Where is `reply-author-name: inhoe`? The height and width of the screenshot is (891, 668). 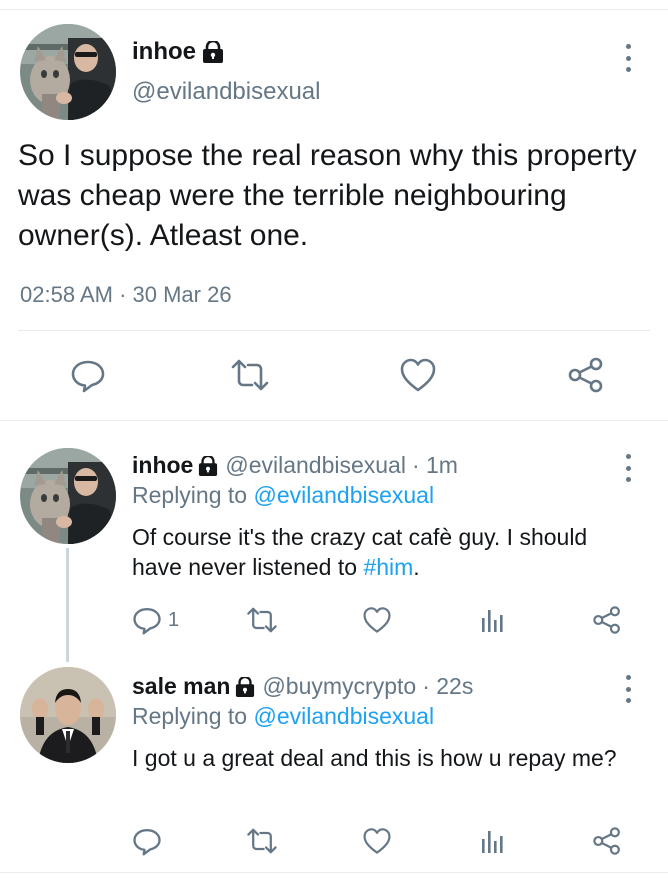 reply-author-name: inhoe is located at coordinates (175, 465).